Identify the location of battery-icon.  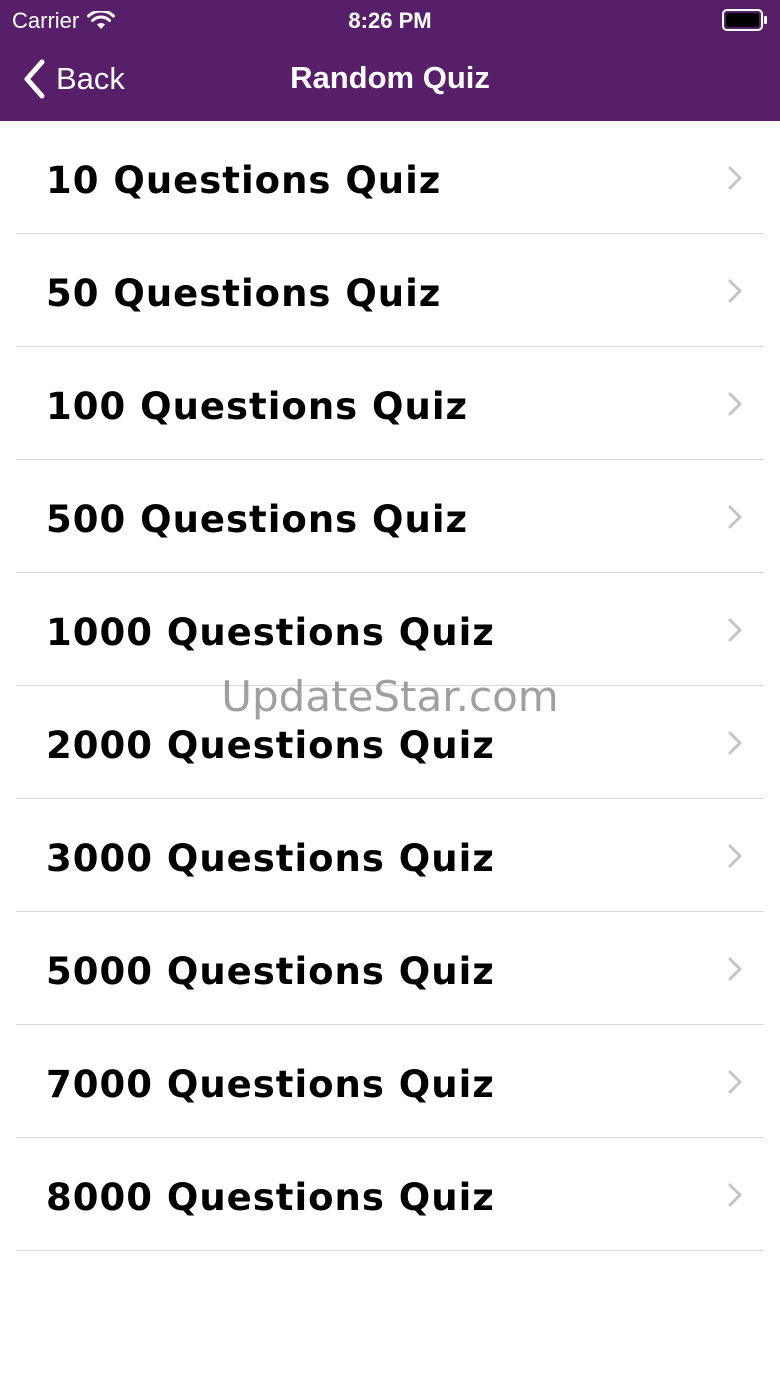
(744, 20).